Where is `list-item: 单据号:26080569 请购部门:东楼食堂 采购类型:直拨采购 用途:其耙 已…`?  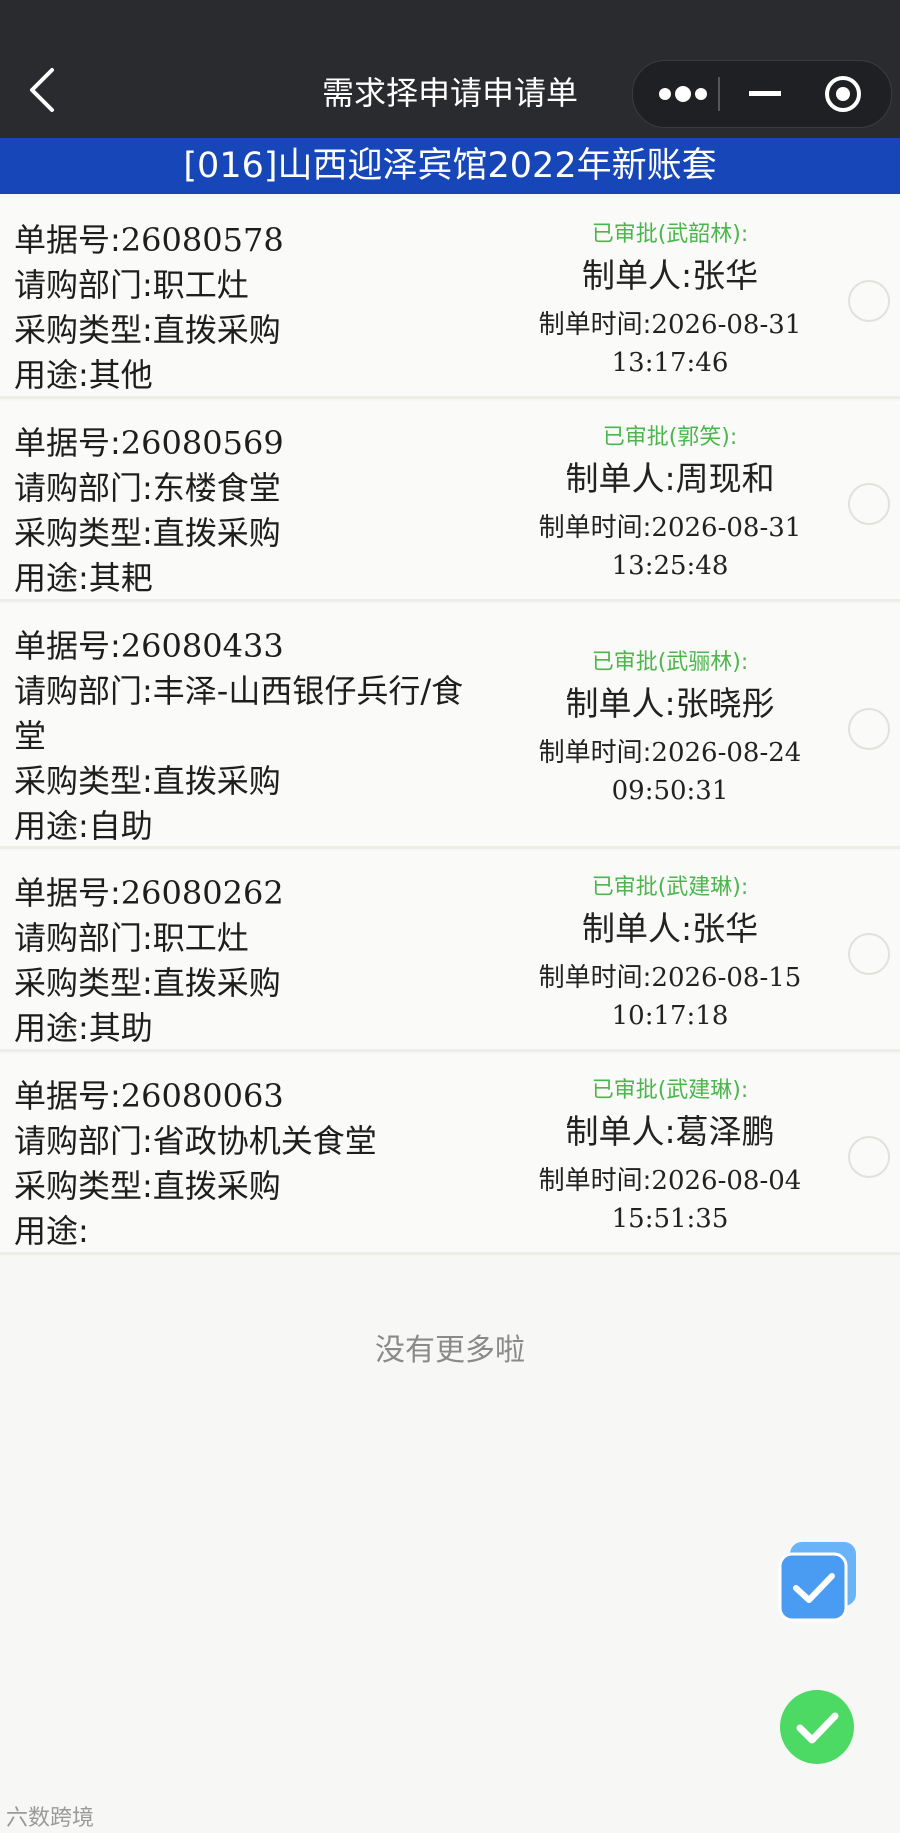
list-item: 单据号:26080569 请购部门:东楼食堂 采购类型:直拨采购 用途:其耙 已… is located at coordinates (450, 501).